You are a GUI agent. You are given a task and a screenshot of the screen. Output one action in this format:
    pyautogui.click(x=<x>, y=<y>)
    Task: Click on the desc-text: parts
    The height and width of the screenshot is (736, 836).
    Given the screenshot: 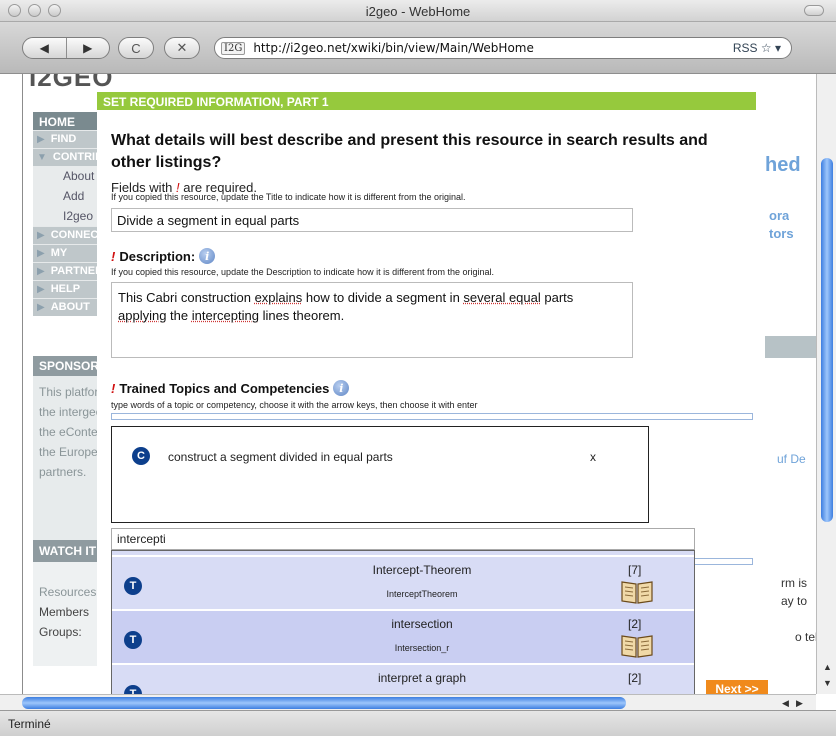 What is the action you would take?
    pyautogui.click(x=557, y=297)
    